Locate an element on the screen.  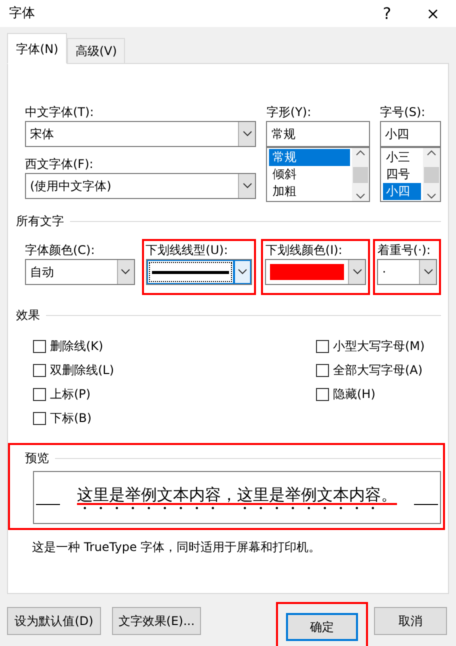
section-title: 效果 is located at coordinates (28, 315).